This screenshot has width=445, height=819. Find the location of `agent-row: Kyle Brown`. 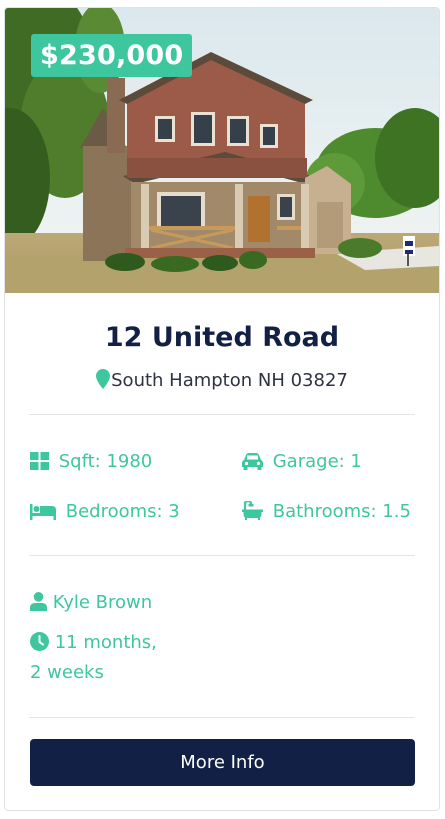

agent-row: Kyle Brown is located at coordinates (91, 603).